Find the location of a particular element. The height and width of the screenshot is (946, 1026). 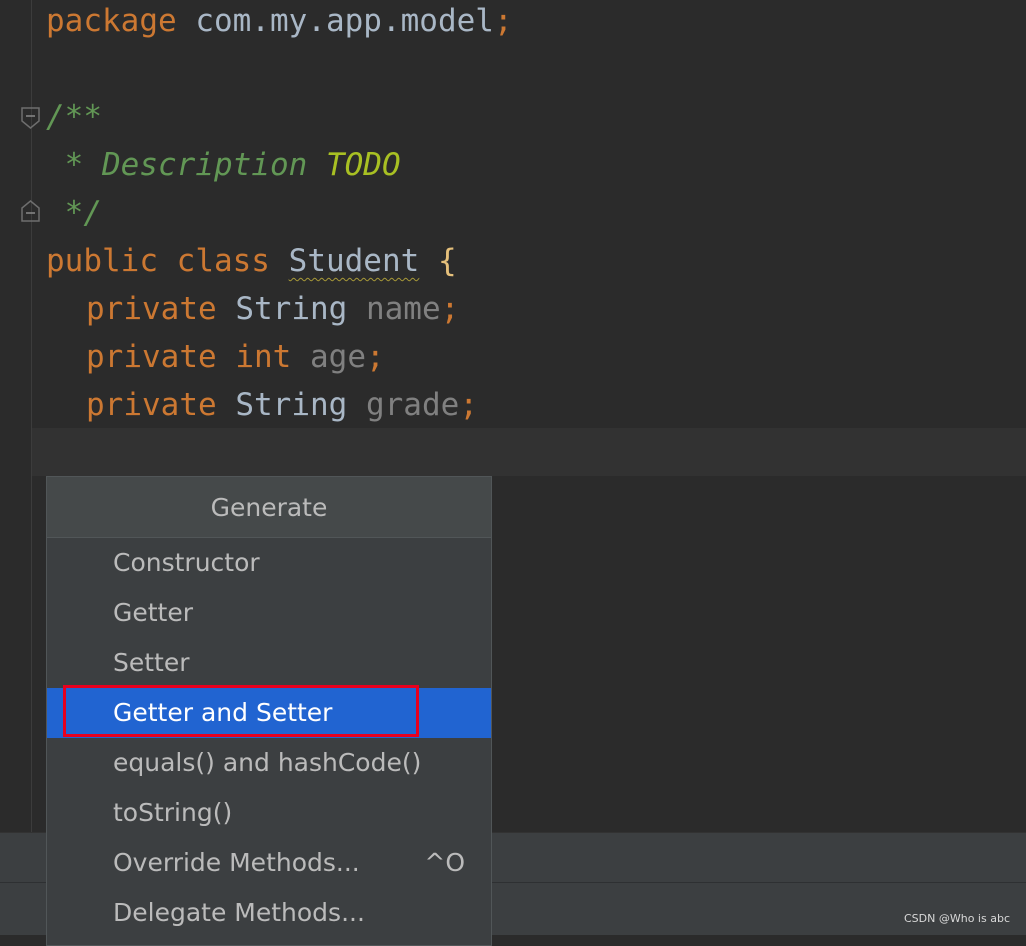

shortcut-label: ^O is located at coordinates (444, 862).